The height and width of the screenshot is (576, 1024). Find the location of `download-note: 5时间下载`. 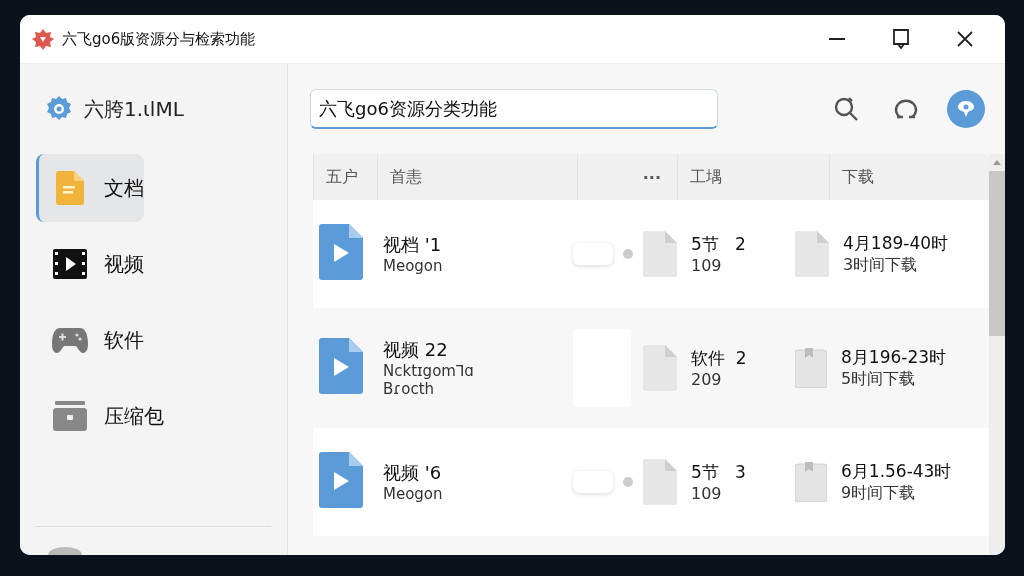

download-note: 5时间下载 is located at coordinates (879, 379).